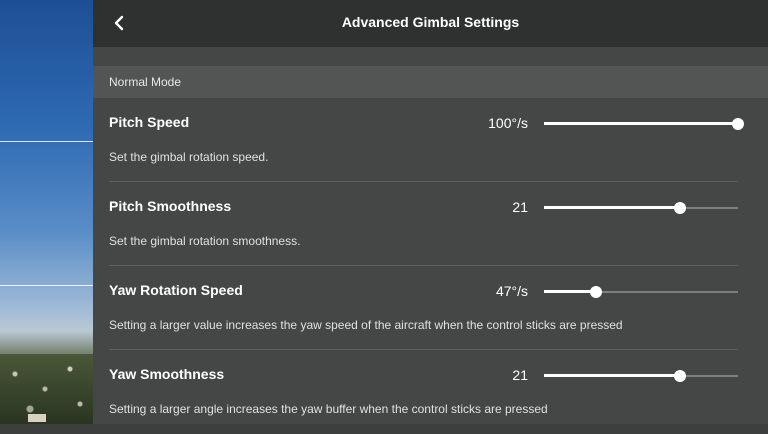  Describe the element at coordinates (511, 291) in the screenshot. I see `setting-value: 47°/s` at that location.